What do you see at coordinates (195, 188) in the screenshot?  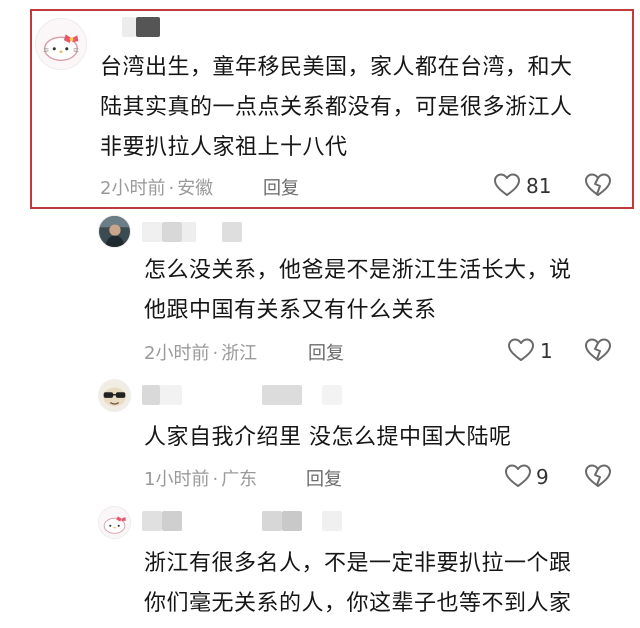 I see `comment-location: 安徽` at bounding box center [195, 188].